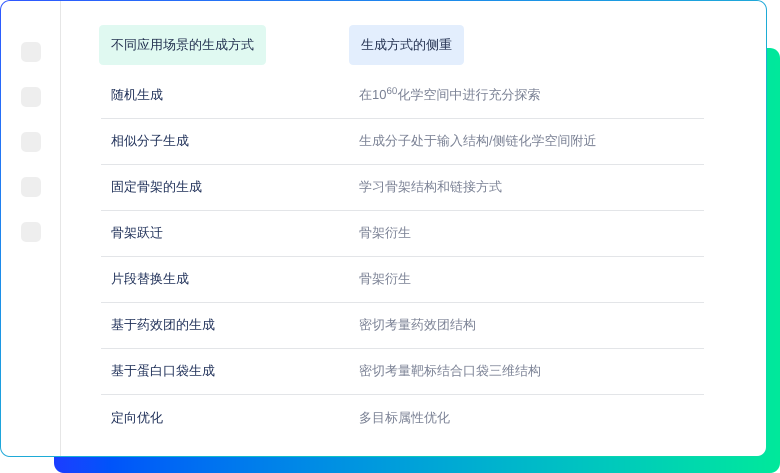 The height and width of the screenshot is (473, 780). What do you see at coordinates (450, 370) in the screenshot?
I see `table-cell: 密切考量靶标结合口袋三维结构` at bounding box center [450, 370].